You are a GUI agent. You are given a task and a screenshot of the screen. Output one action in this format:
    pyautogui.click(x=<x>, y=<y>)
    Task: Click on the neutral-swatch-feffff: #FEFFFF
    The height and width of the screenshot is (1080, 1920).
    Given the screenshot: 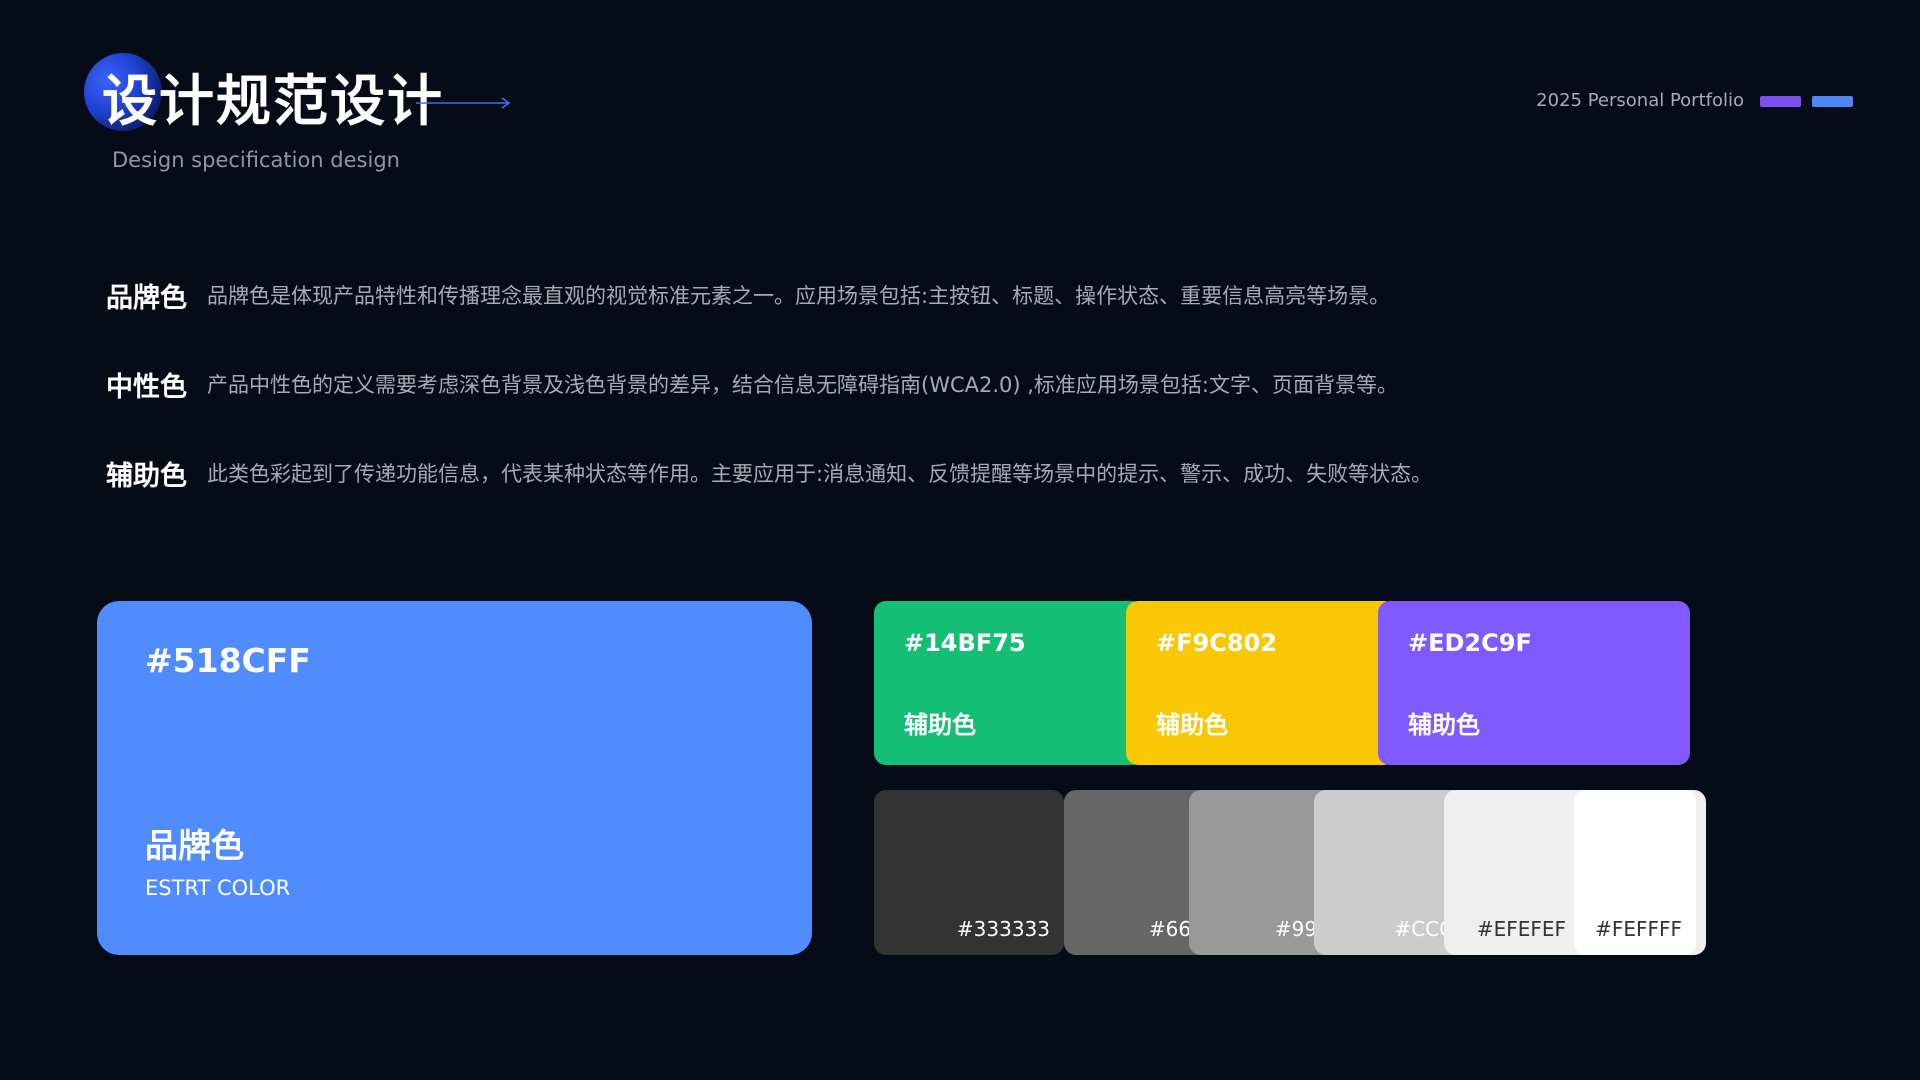 What is the action you would take?
    pyautogui.click(x=1635, y=872)
    